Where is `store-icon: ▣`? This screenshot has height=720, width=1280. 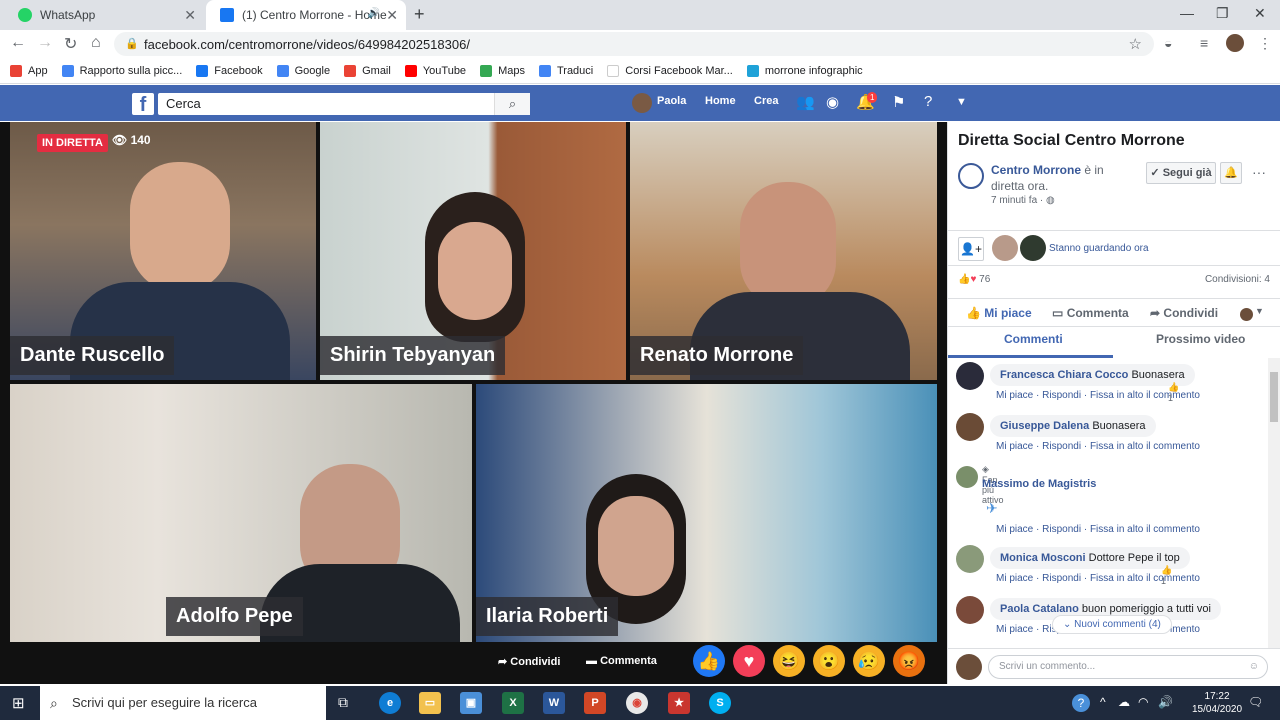
store-icon: ▣ is located at coordinates (471, 703).